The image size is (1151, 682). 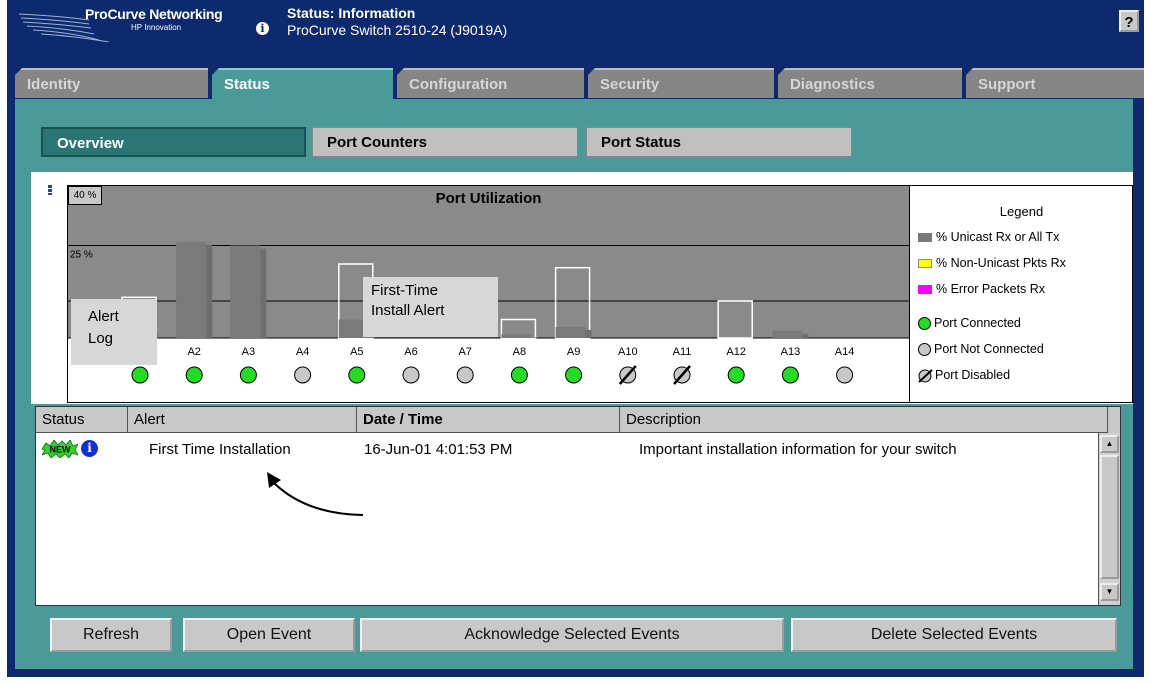 I want to click on port-label: A6, so click(x=410, y=352).